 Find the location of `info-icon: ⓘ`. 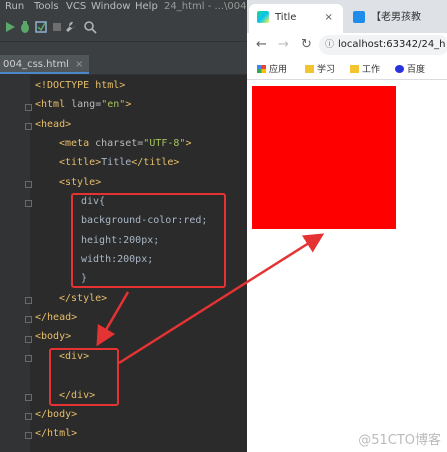

info-icon: ⓘ is located at coordinates (329, 45).